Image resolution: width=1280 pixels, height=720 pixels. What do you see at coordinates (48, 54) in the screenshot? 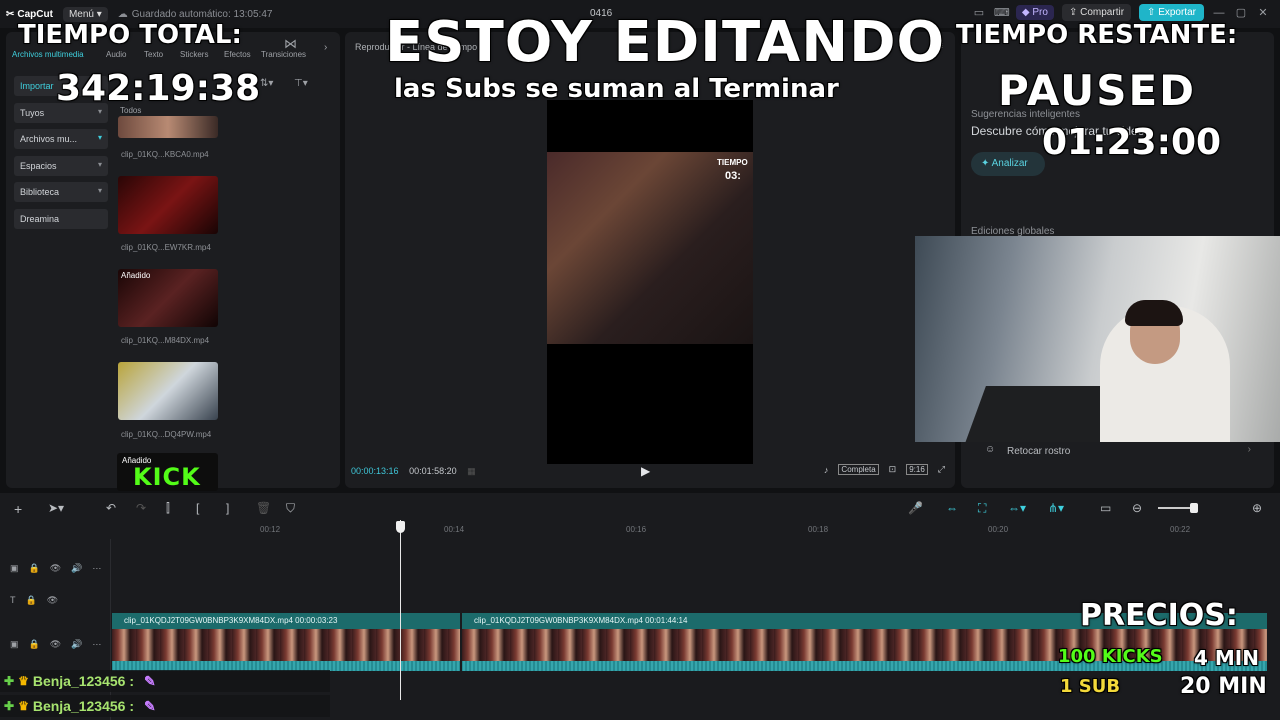
I see `tab-media: Archivos multimedia` at bounding box center [48, 54].